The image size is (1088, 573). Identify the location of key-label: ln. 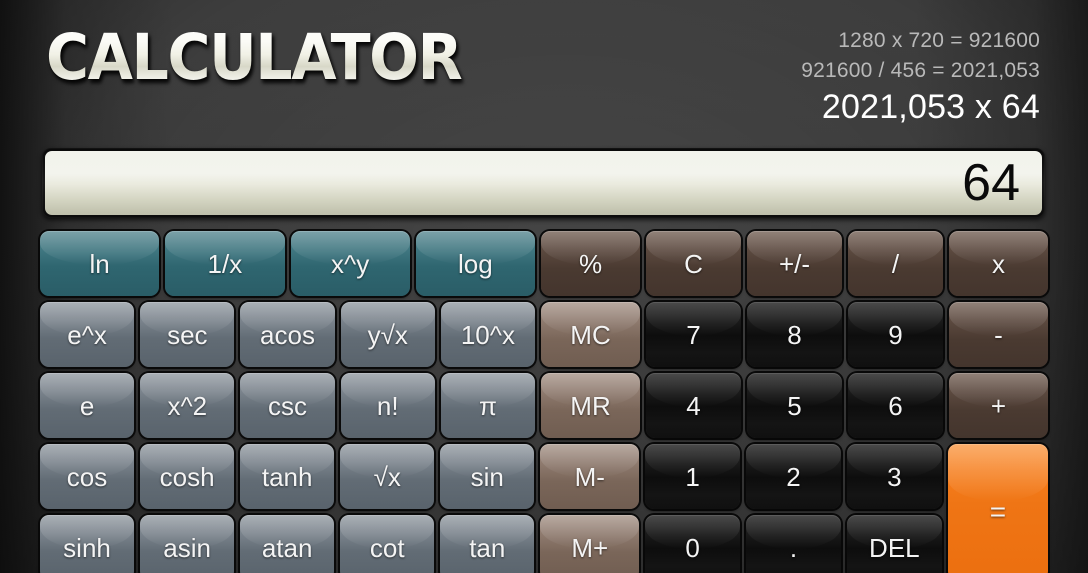
(99, 263).